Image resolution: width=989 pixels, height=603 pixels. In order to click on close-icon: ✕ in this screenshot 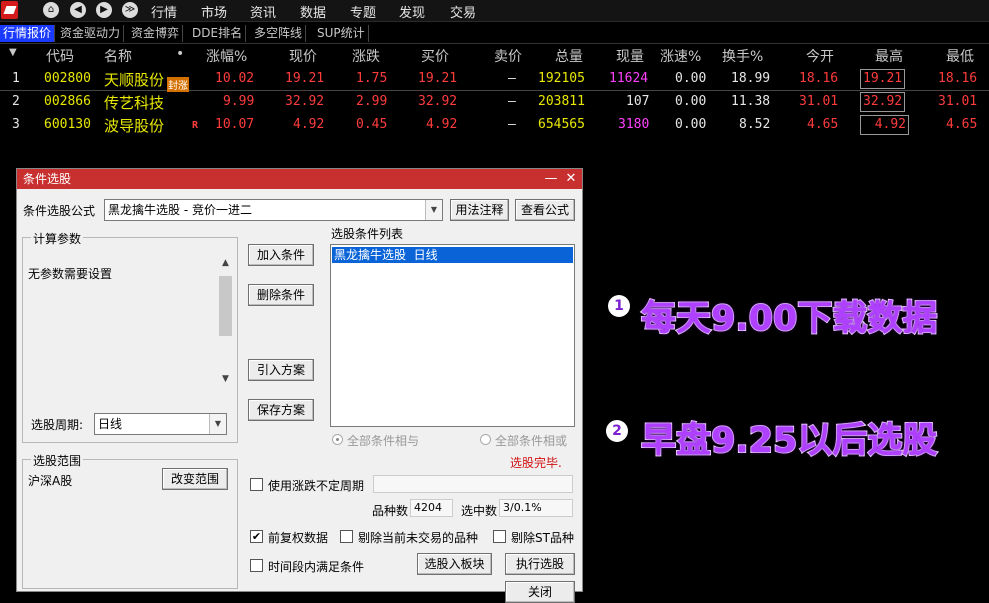, I will do `click(571, 178)`.